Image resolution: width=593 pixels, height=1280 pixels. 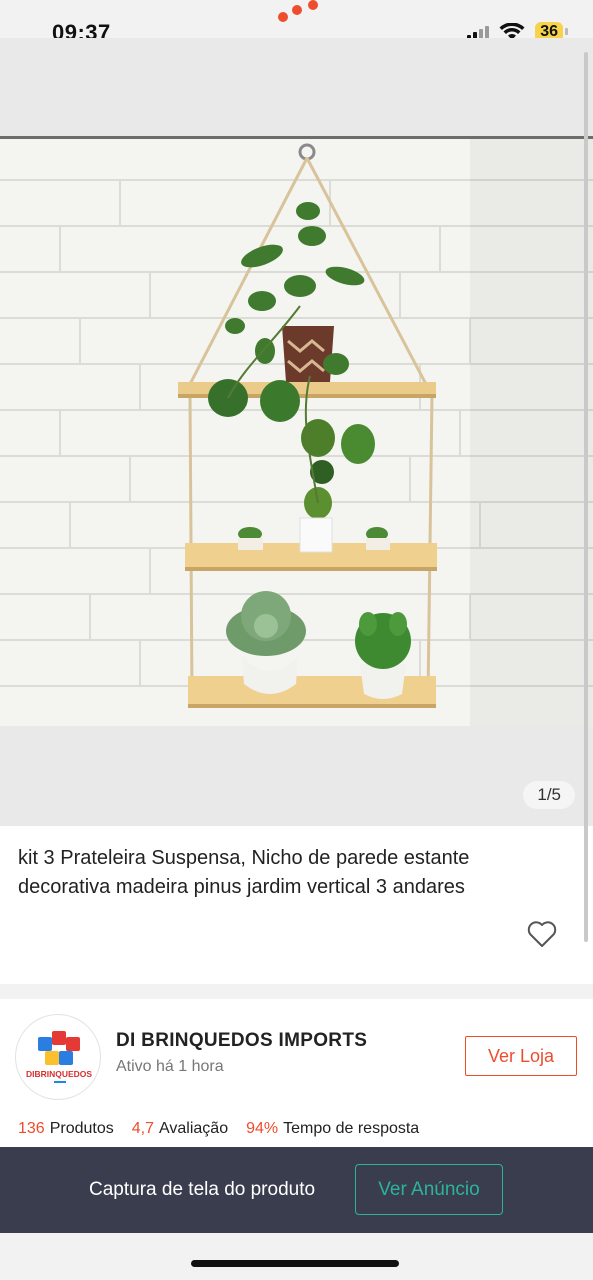 What do you see at coordinates (542, 934) in the screenshot?
I see `heart-outline-icon` at bounding box center [542, 934].